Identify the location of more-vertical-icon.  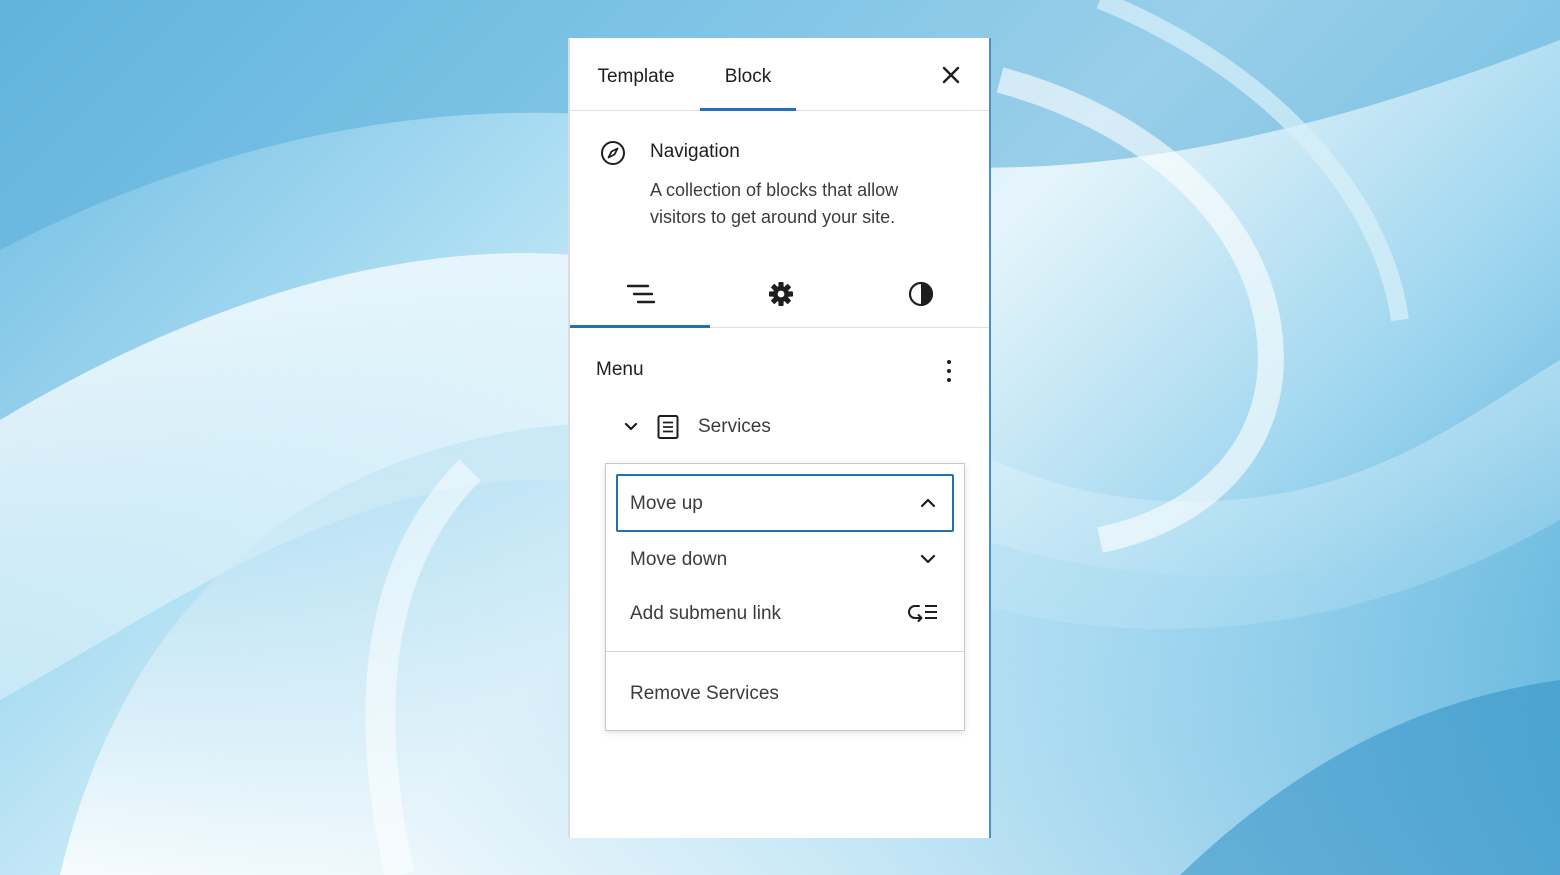
(949, 371).